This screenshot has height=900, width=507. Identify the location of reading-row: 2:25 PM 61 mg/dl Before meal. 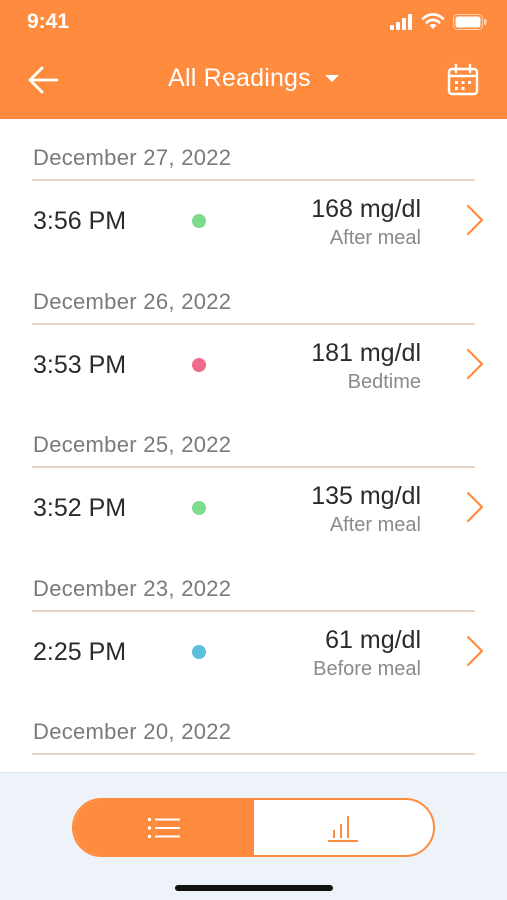
(253, 652).